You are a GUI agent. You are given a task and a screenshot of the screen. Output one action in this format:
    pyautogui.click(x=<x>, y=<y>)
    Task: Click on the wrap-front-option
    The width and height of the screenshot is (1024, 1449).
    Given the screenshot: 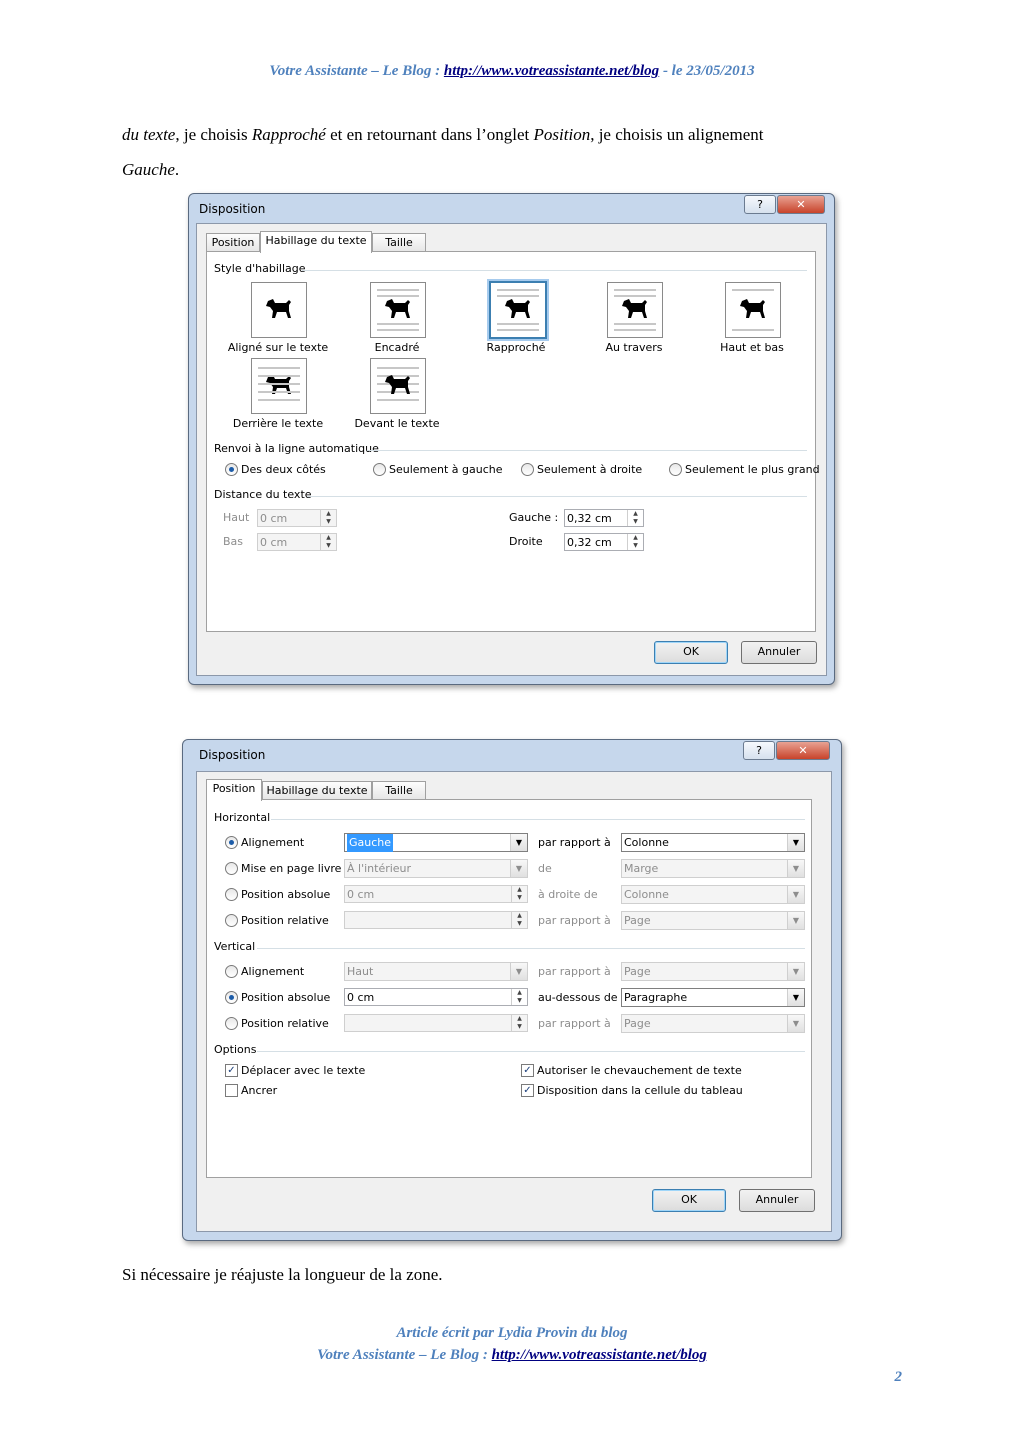 What is the action you would take?
    pyautogui.click(x=398, y=386)
    